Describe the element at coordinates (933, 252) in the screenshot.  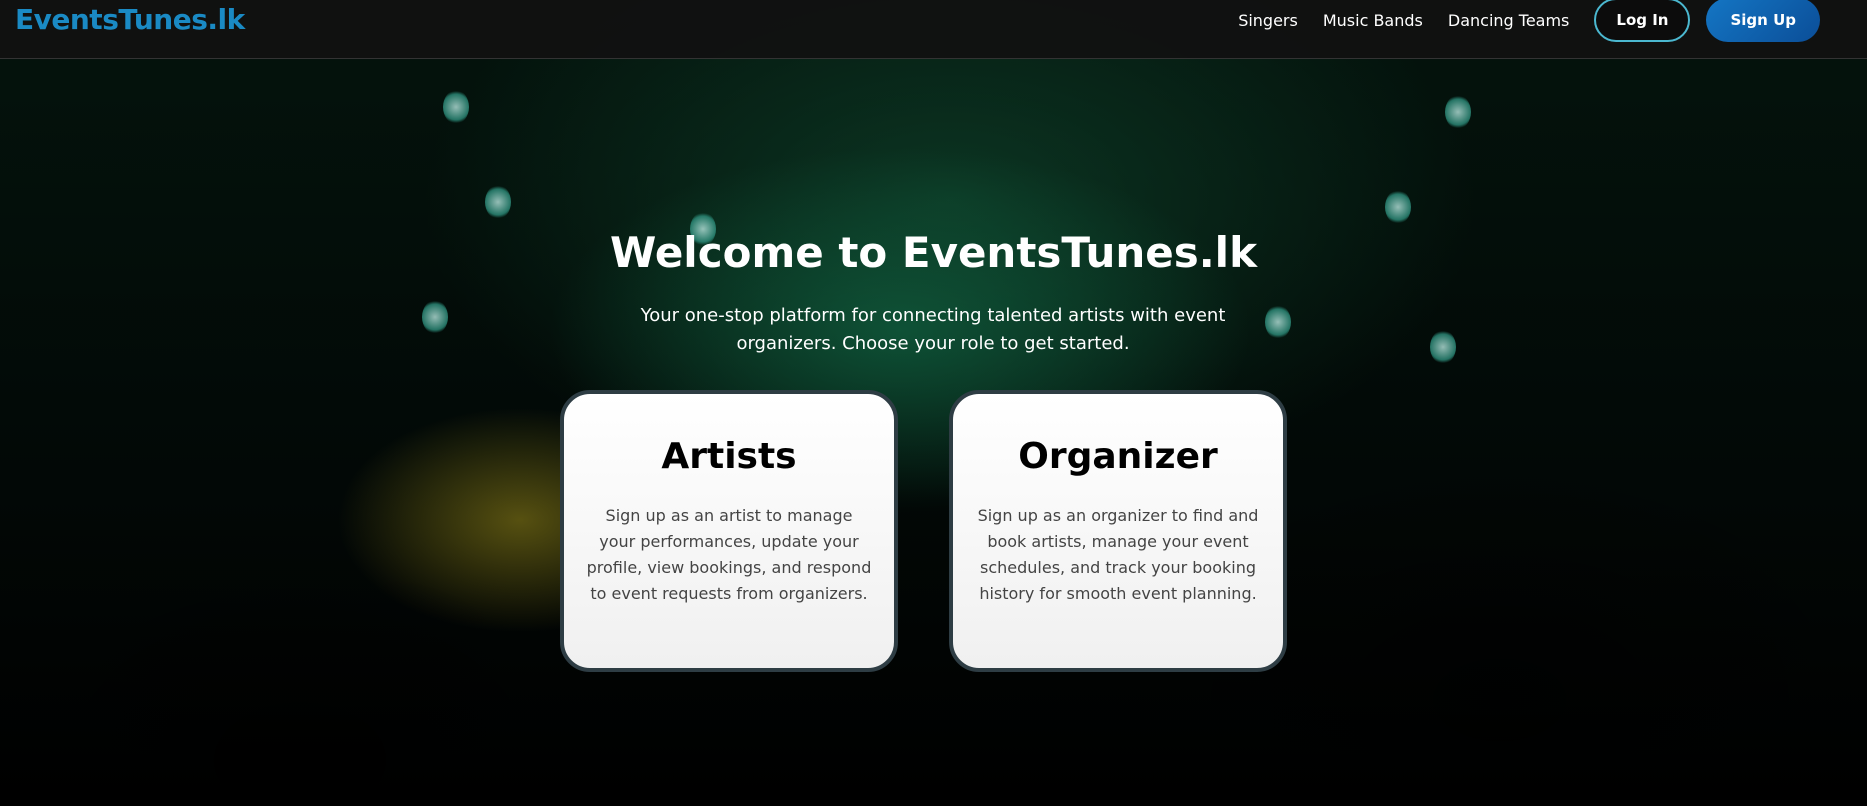
I see `page-title: Welcome to EventsTunes.lk` at that location.